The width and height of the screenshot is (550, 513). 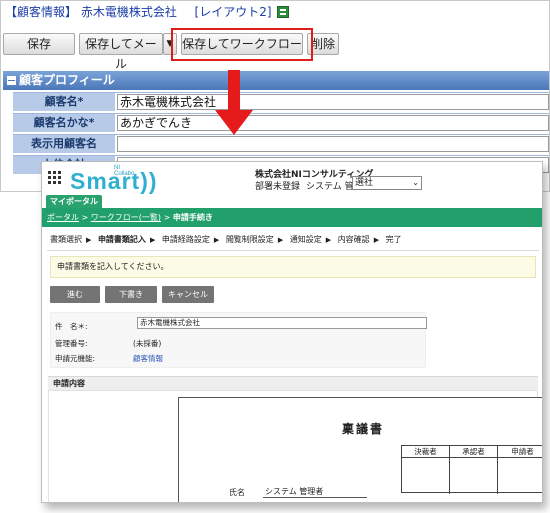 What do you see at coordinates (249, 239) in the screenshot?
I see `step-item: 閲覧制限設定` at bounding box center [249, 239].